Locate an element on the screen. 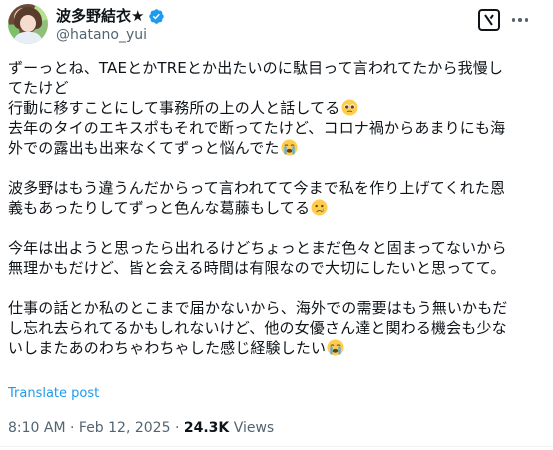 The image size is (553, 450). tweet-line: 義もあったりしてずっと色んな葛藤もしてる is located at coordinates (273, 208).